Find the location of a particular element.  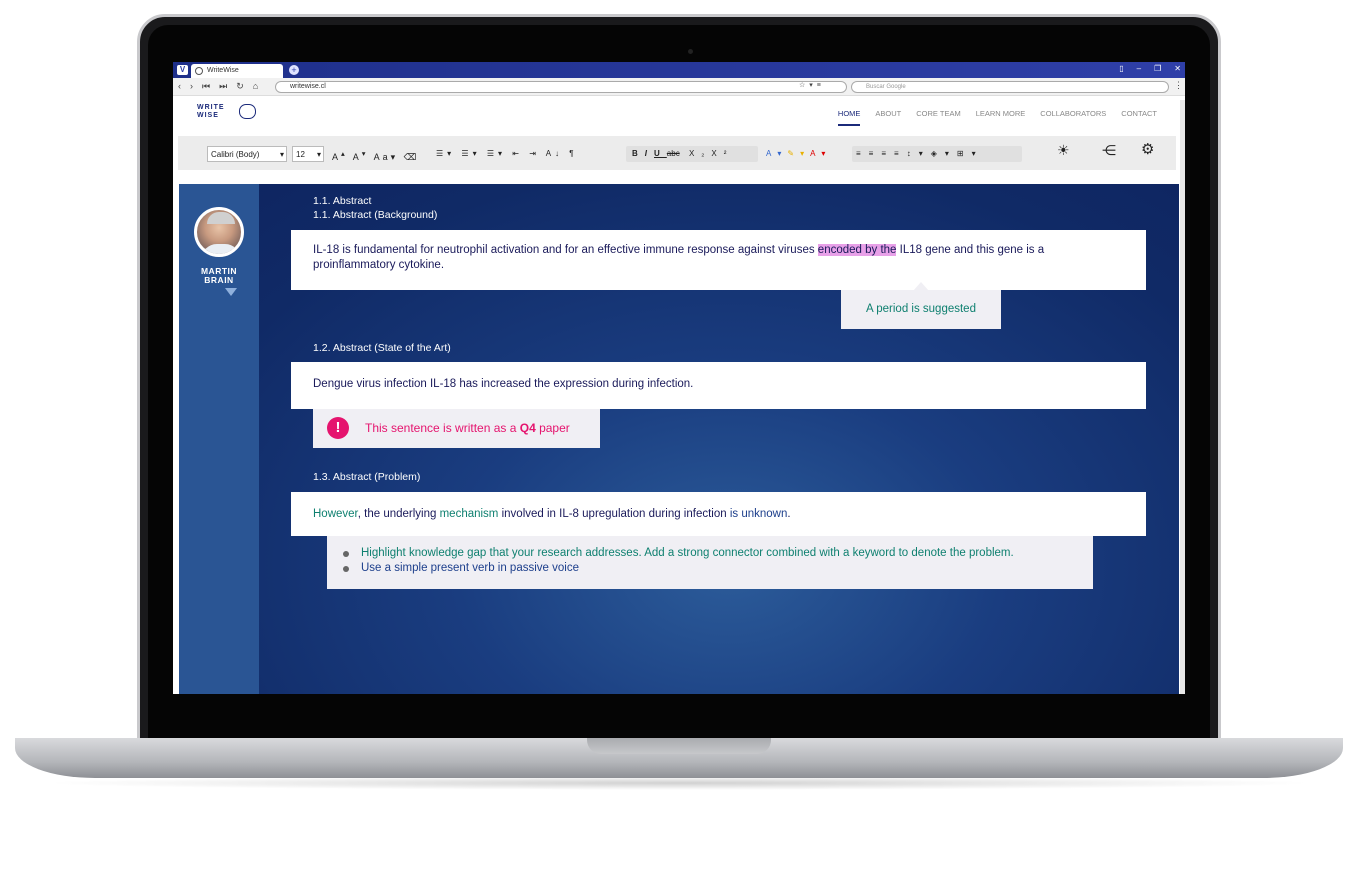

laptop-notch is located at coordinates (679, 746).